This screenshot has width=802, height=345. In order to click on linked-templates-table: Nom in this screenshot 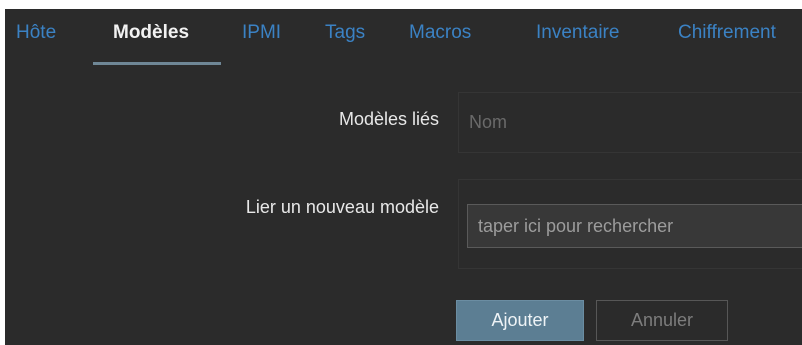, I will do `click(630, 122)`.